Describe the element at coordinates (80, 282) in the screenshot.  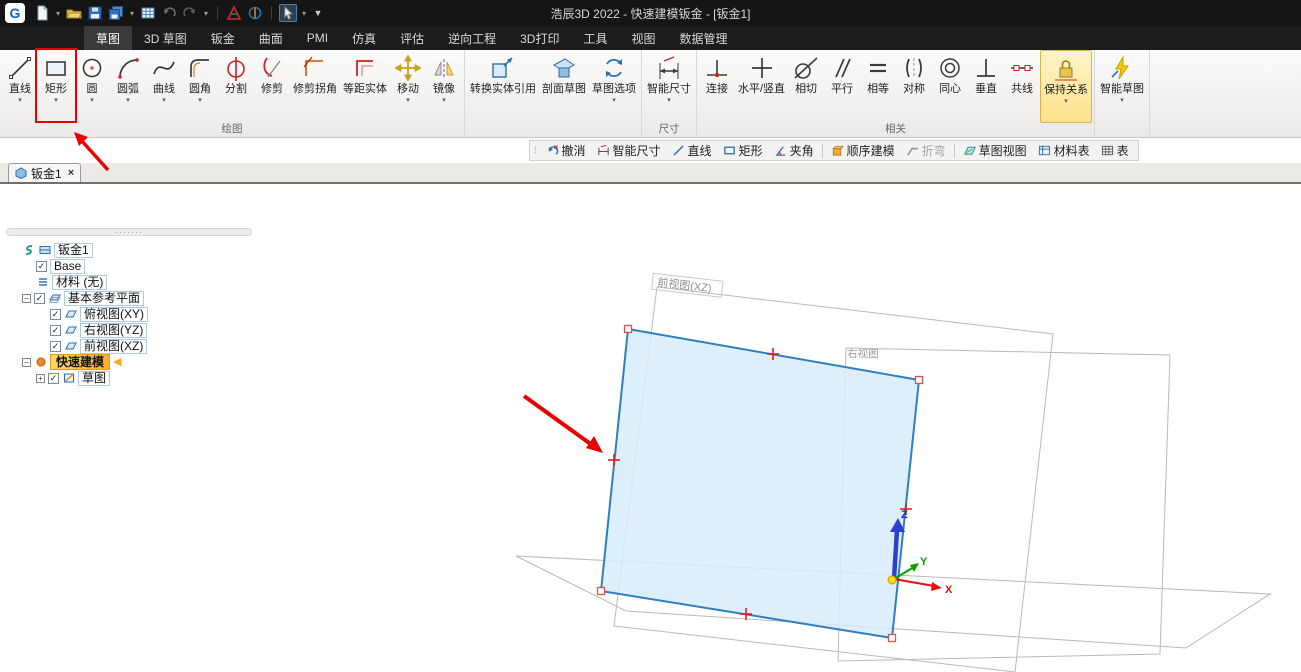
I see `tree-material-label: 材料 (无)` at that location.